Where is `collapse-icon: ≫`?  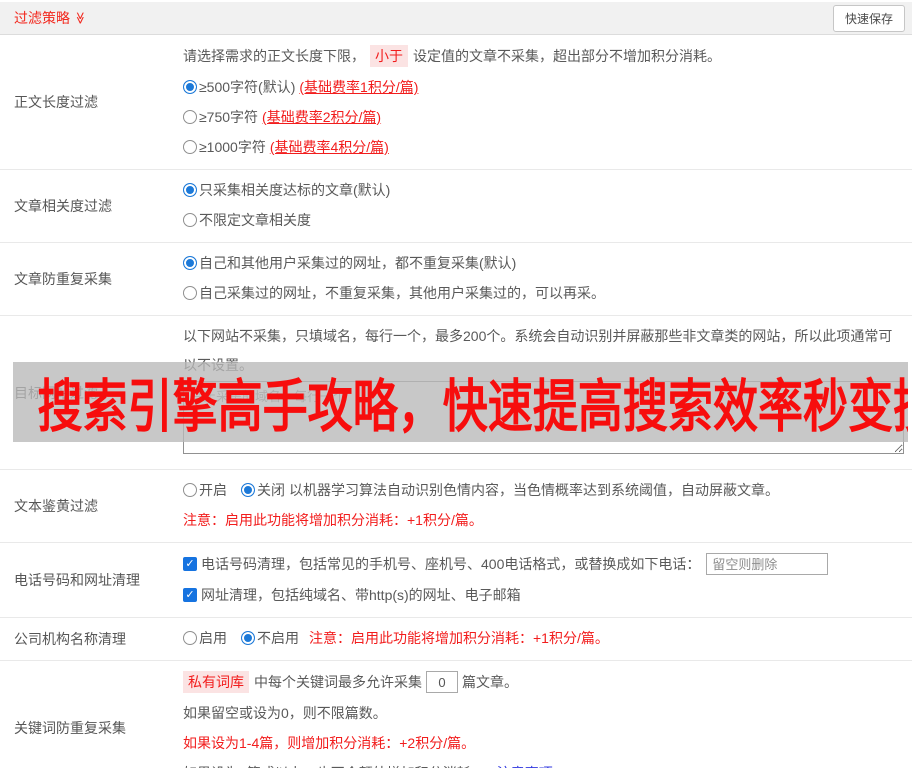
collapse-icon: ≫ is located at coordinates (80, 18).